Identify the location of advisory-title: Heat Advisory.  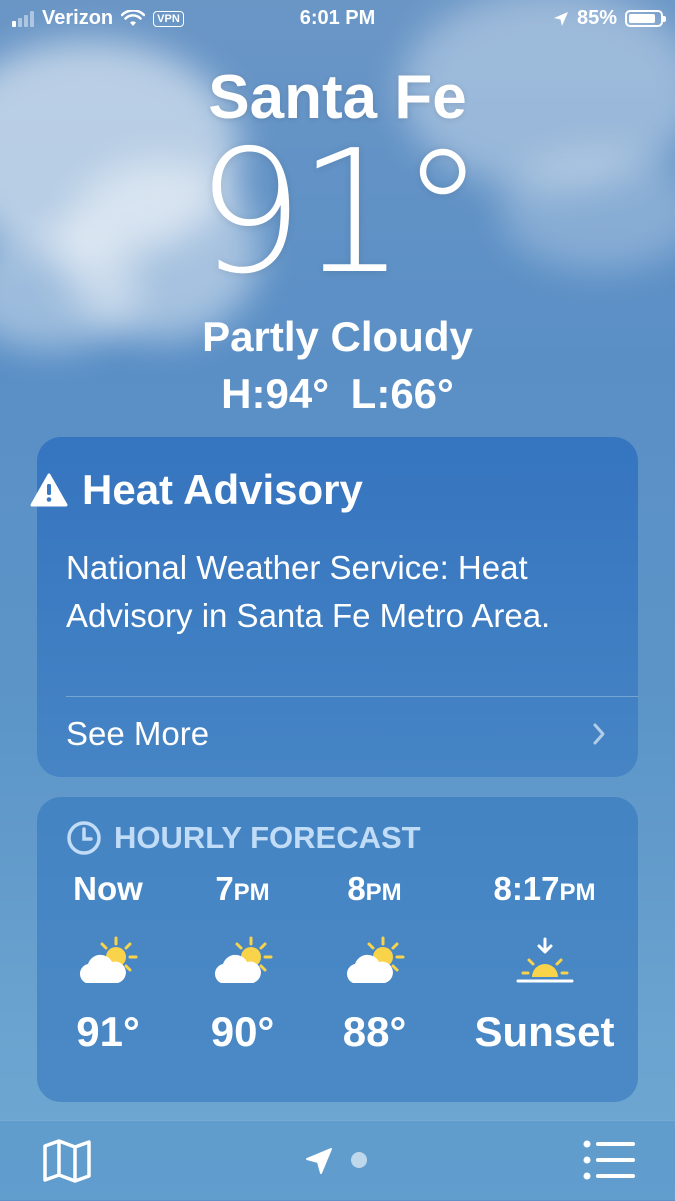
(196, 490).